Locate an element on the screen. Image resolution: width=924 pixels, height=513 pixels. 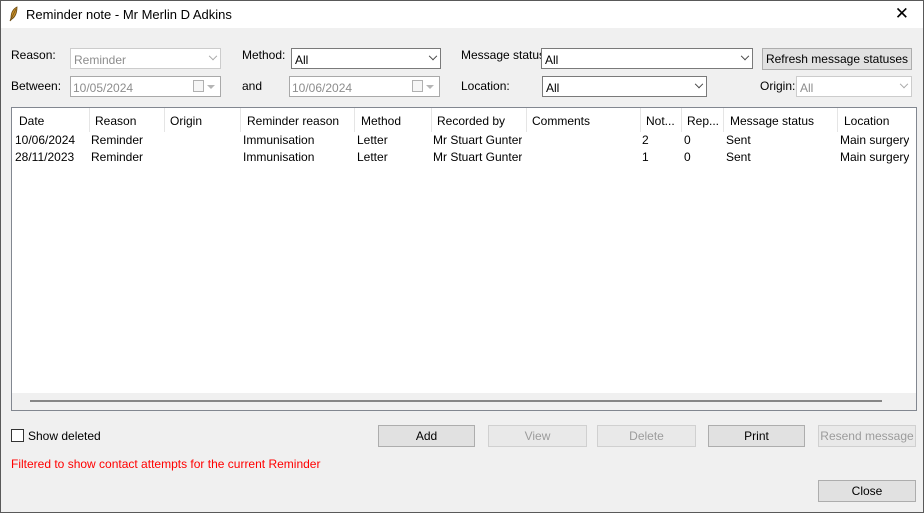
horizontal-scrollbar is located at coordinates (464, 401).